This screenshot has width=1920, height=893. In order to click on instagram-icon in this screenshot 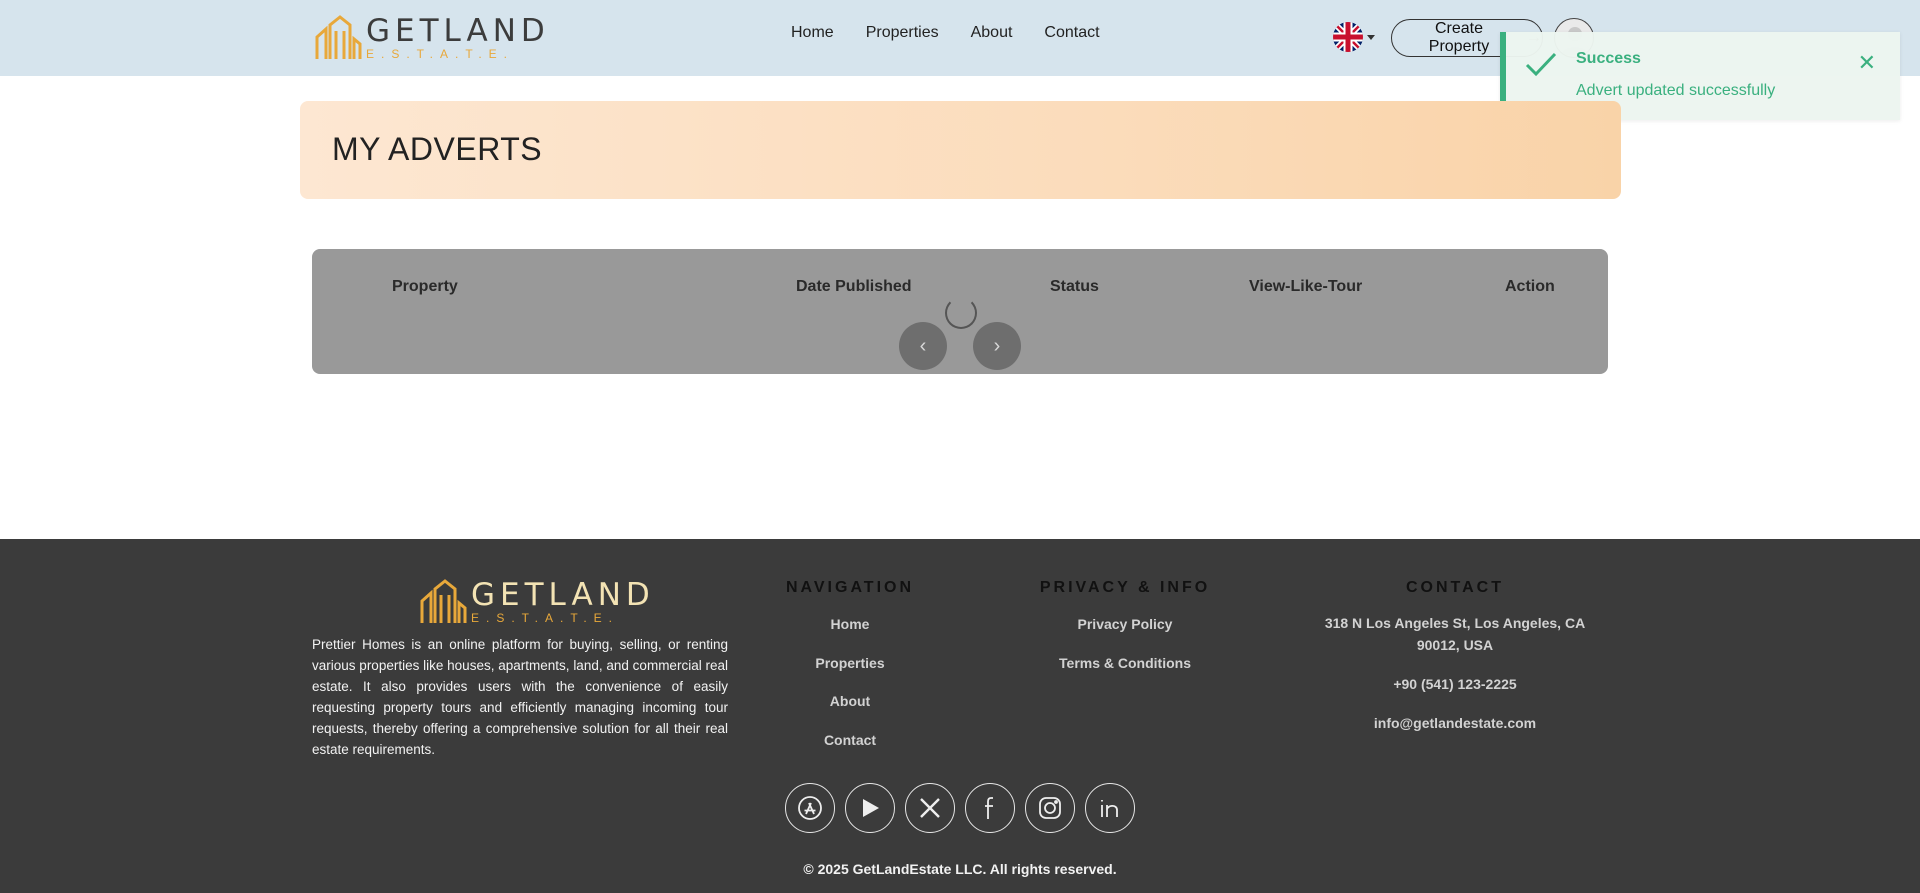, I will do `click(1050, 808)`.